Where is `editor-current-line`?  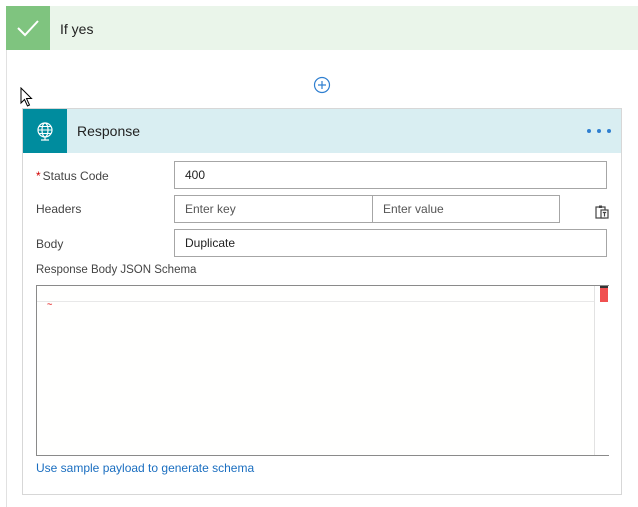 editor-current-line is located at coordinates (315, 301).